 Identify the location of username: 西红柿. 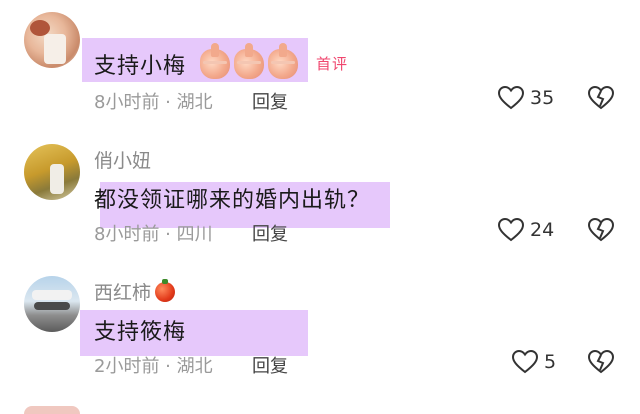
(135, 291).